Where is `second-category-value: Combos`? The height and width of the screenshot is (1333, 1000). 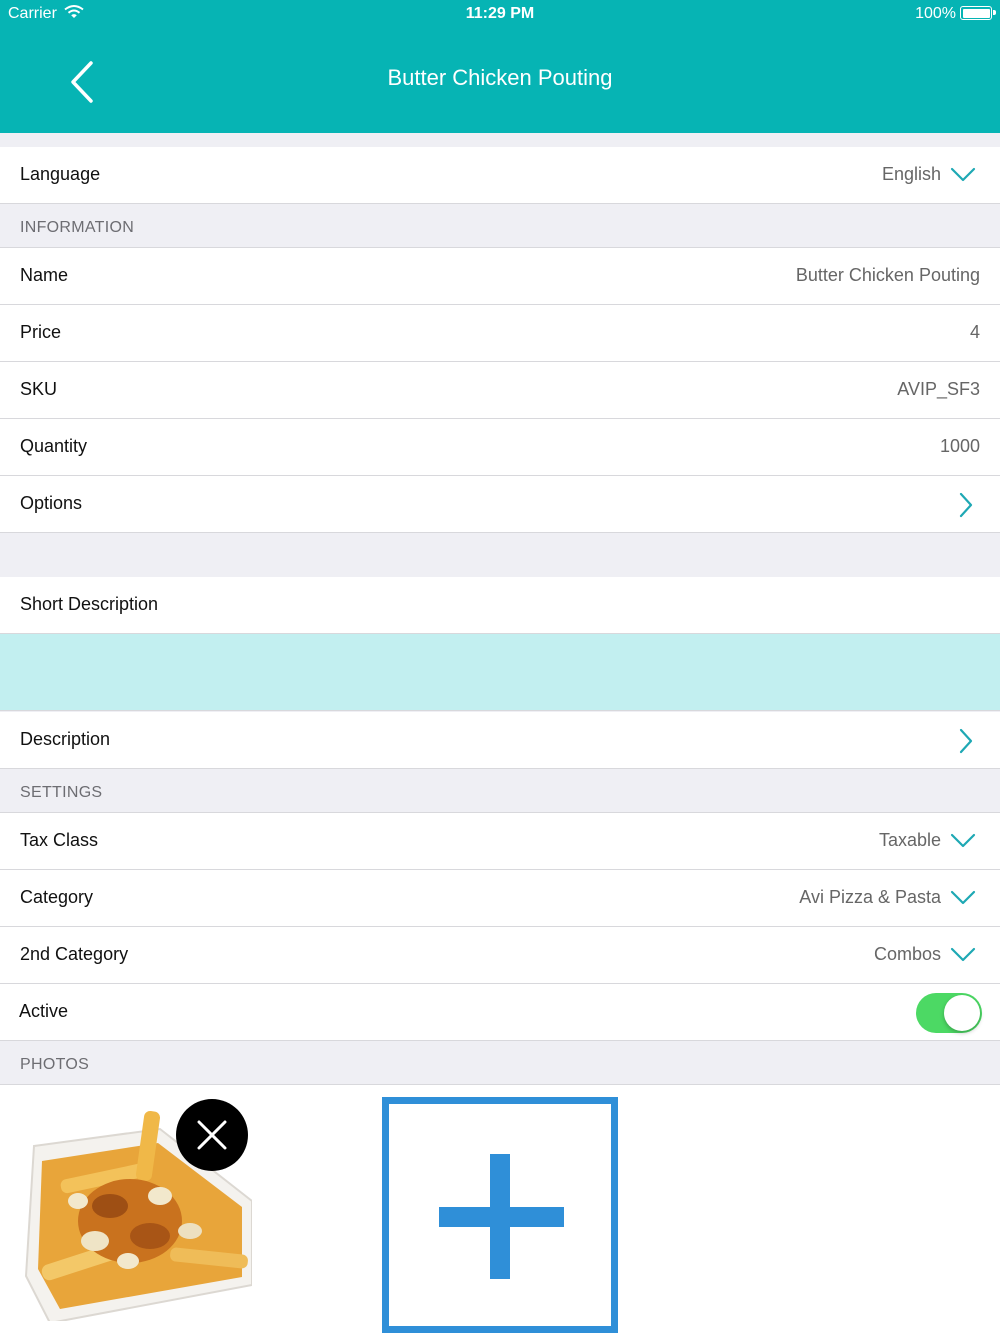 second-category-value: Combos is located at coordinates (907, 954).